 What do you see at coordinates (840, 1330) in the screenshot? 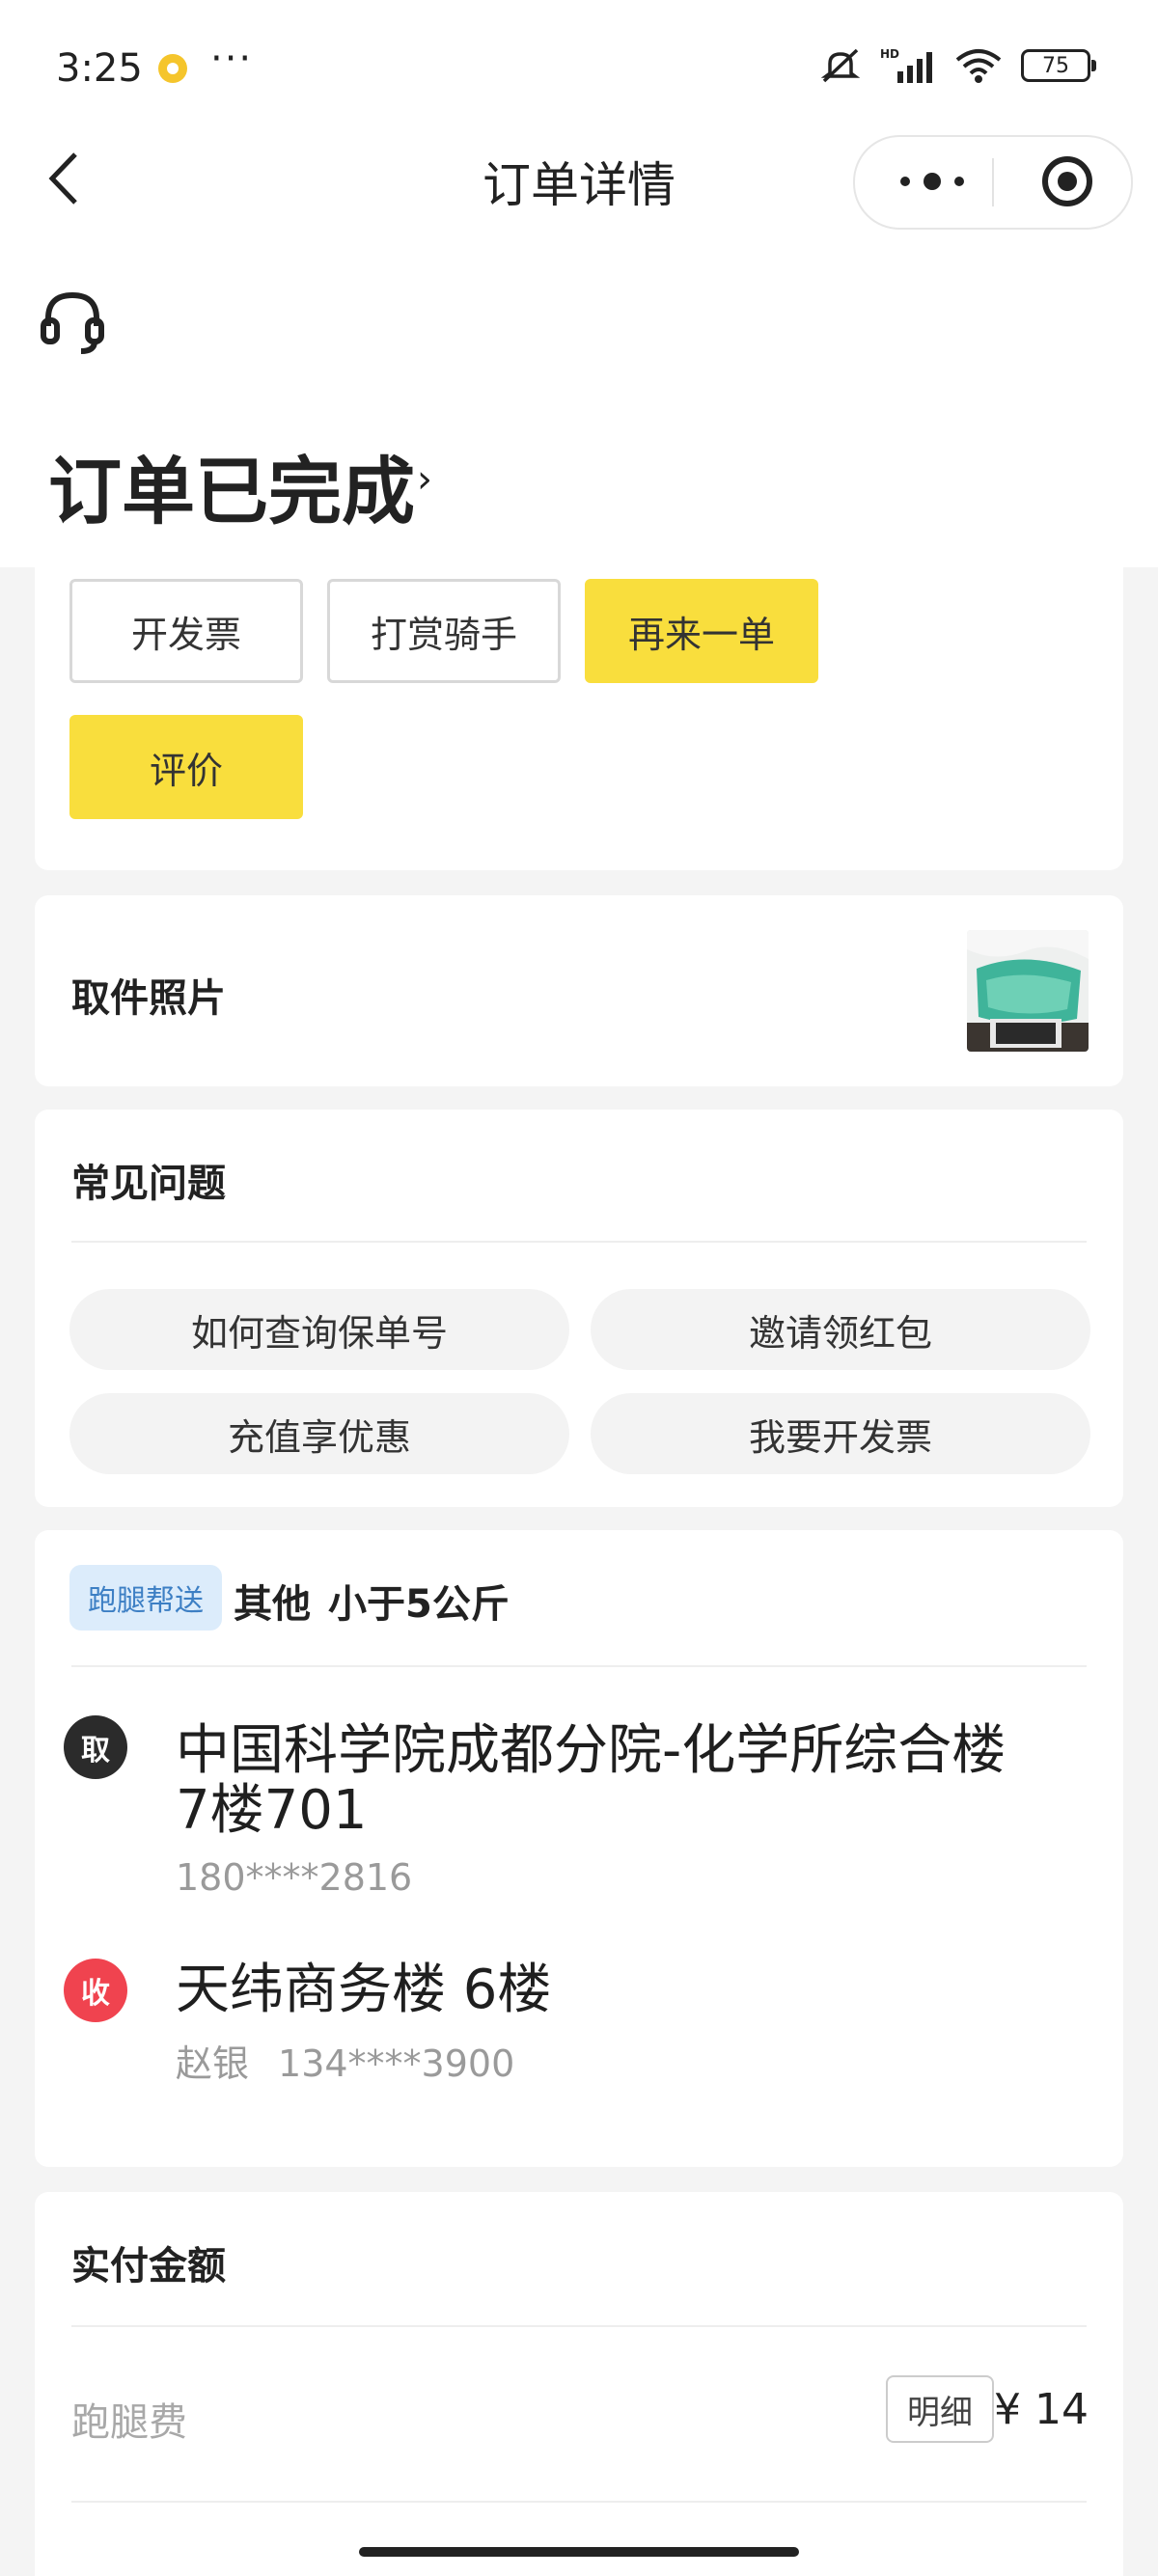
I see `faq-item: 邀请领红包` at bounding box center [840, 1330].